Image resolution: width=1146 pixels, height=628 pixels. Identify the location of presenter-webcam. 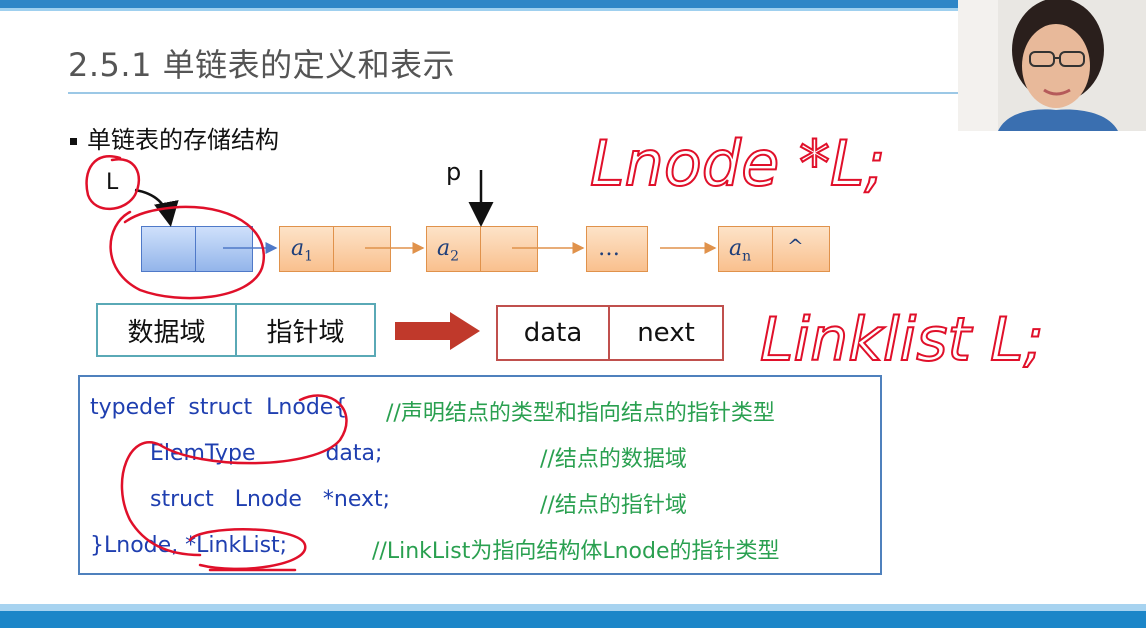
(1052, 65).